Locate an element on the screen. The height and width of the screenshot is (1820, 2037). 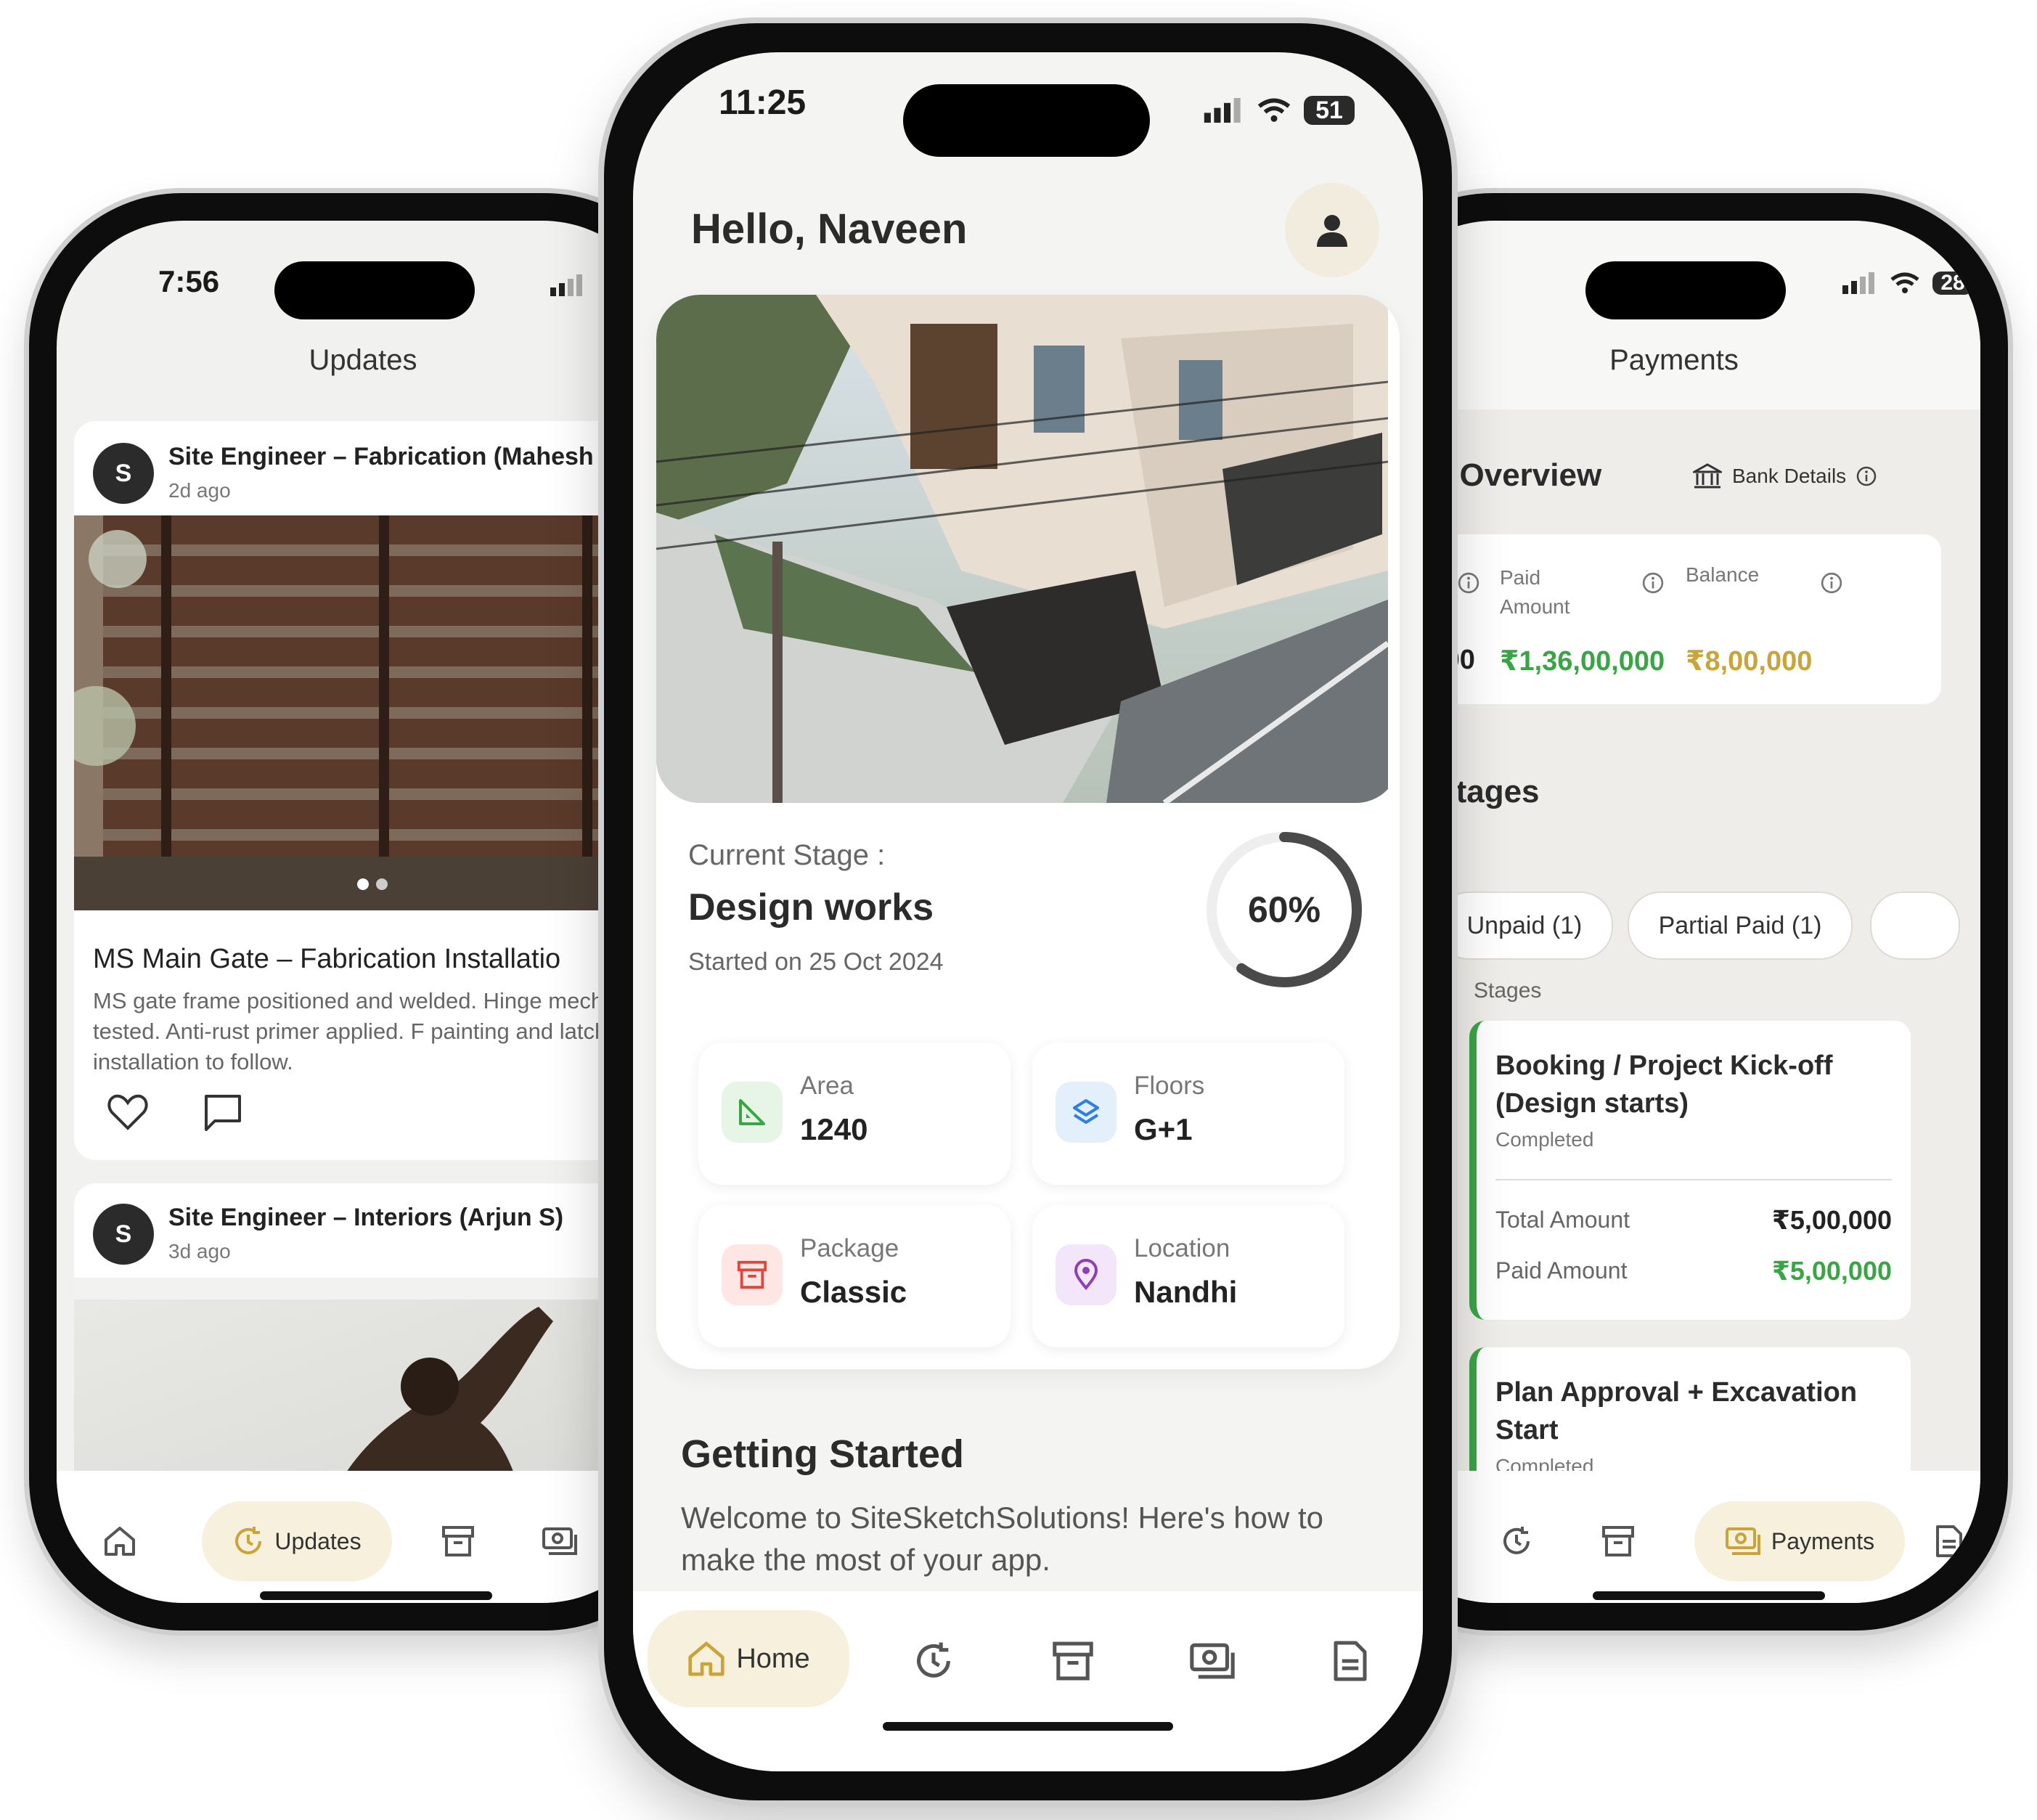
divider is located at coordinates (1693, 1179).